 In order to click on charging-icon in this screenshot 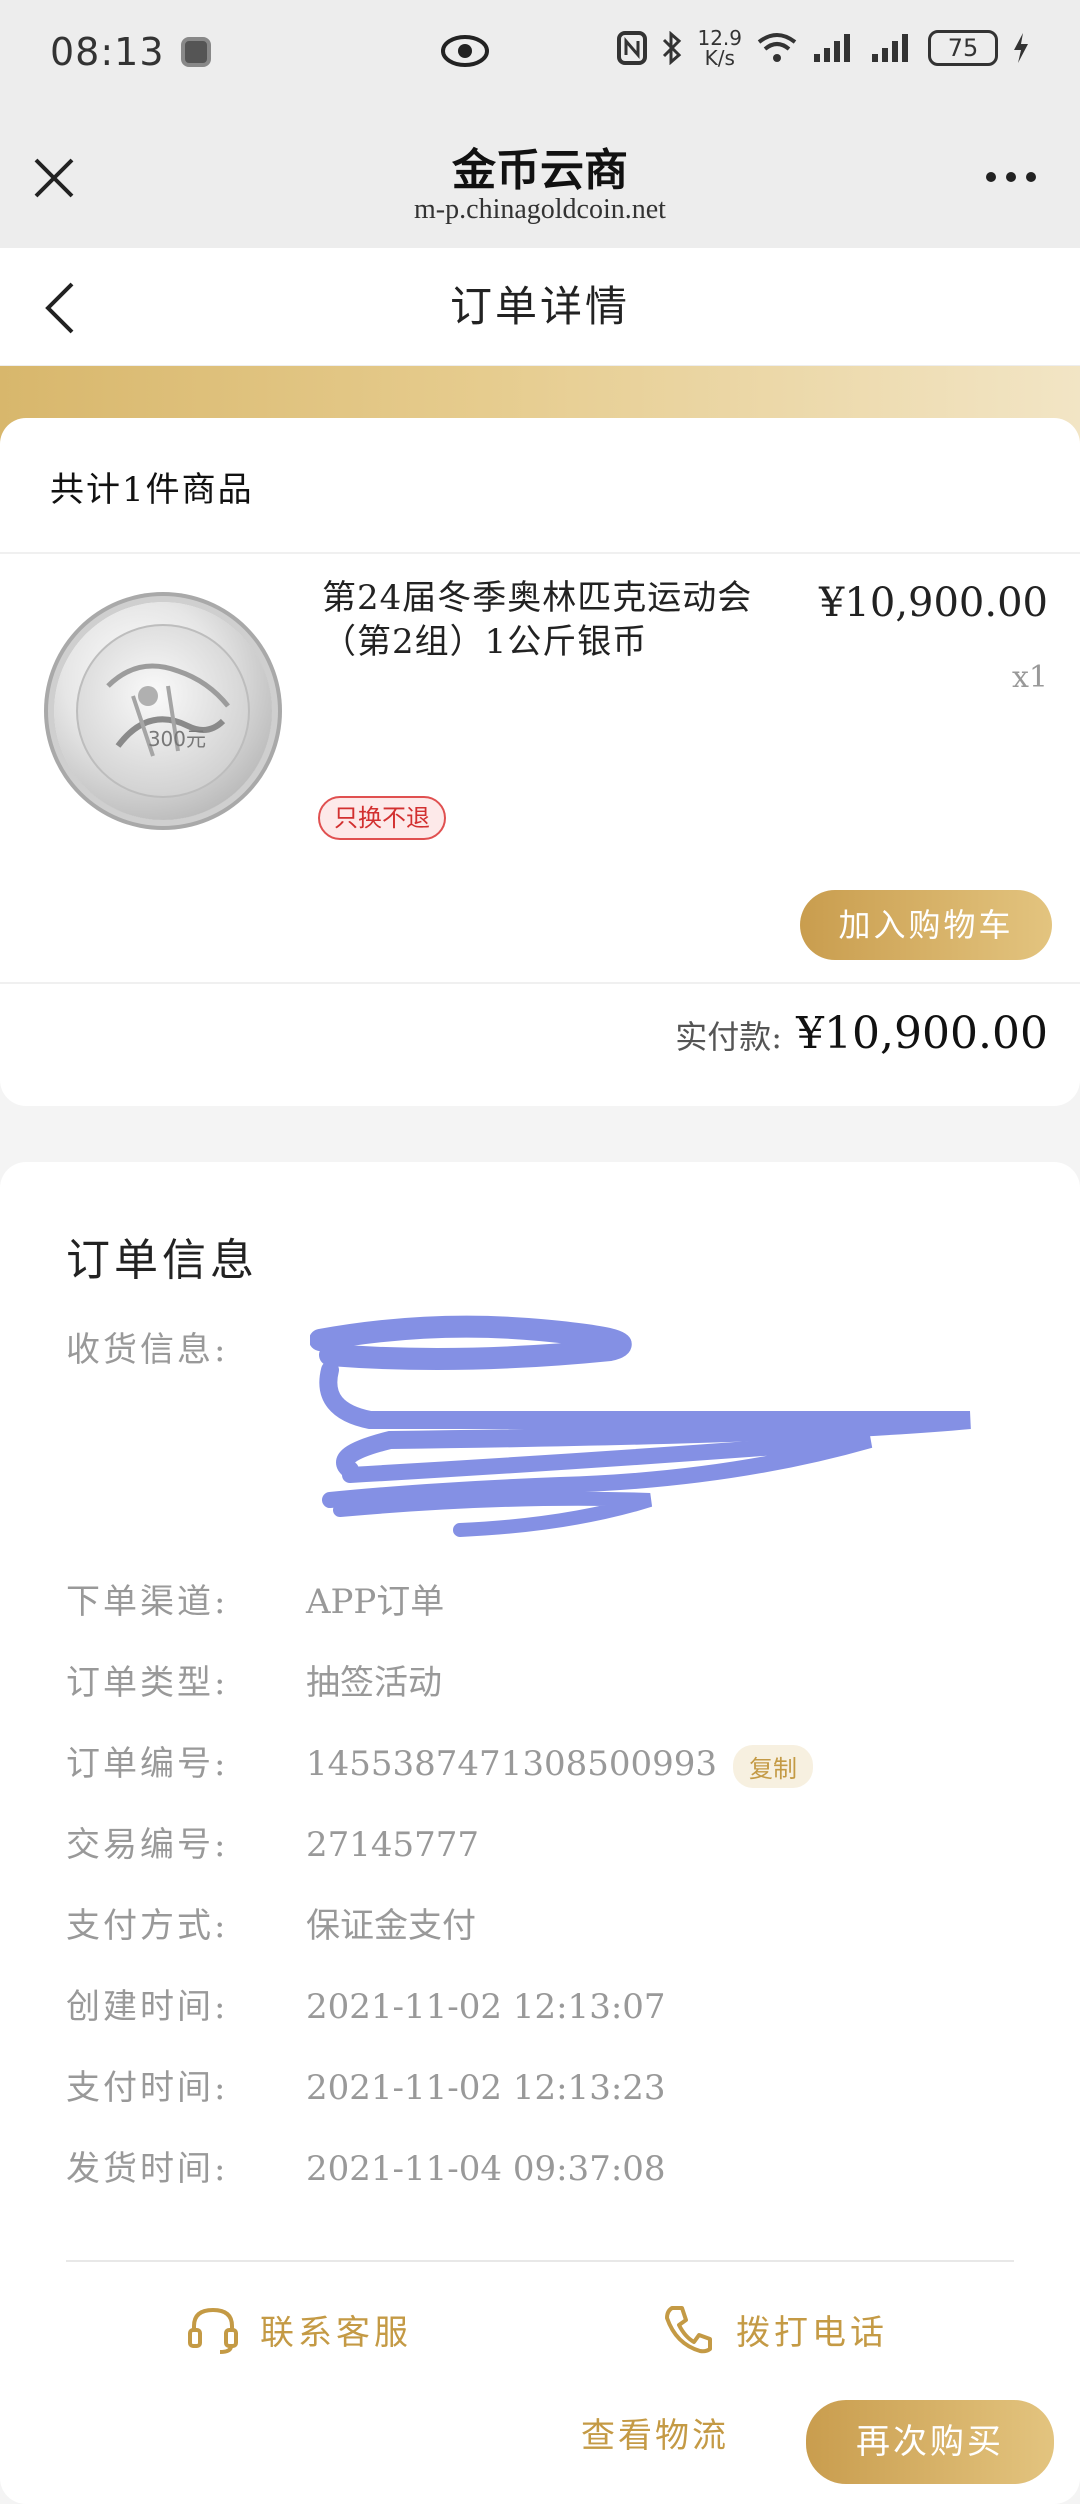, I will do `click(1021, 48)`.